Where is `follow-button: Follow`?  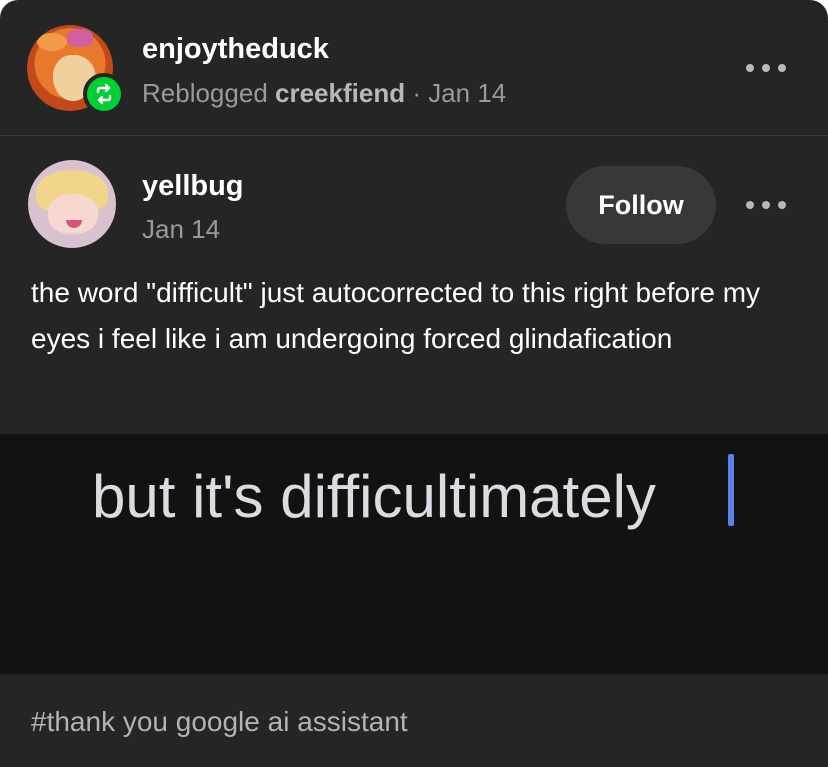 follow-button: Follow is located at coordinates (641, 205).